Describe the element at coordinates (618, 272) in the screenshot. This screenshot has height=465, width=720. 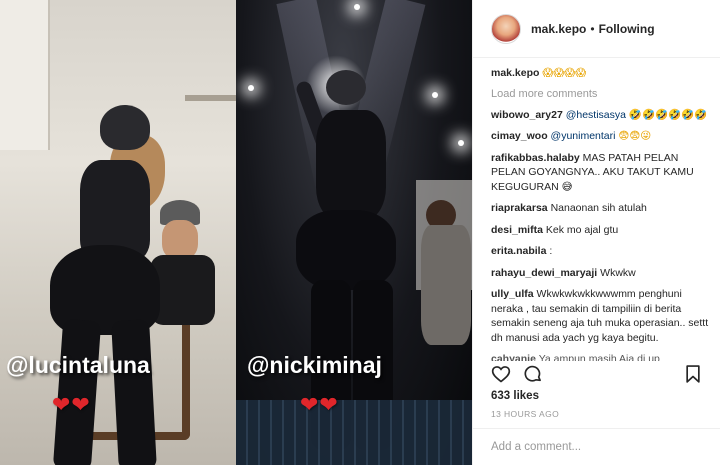
I see `comment-text: Wkwkw` at that location.